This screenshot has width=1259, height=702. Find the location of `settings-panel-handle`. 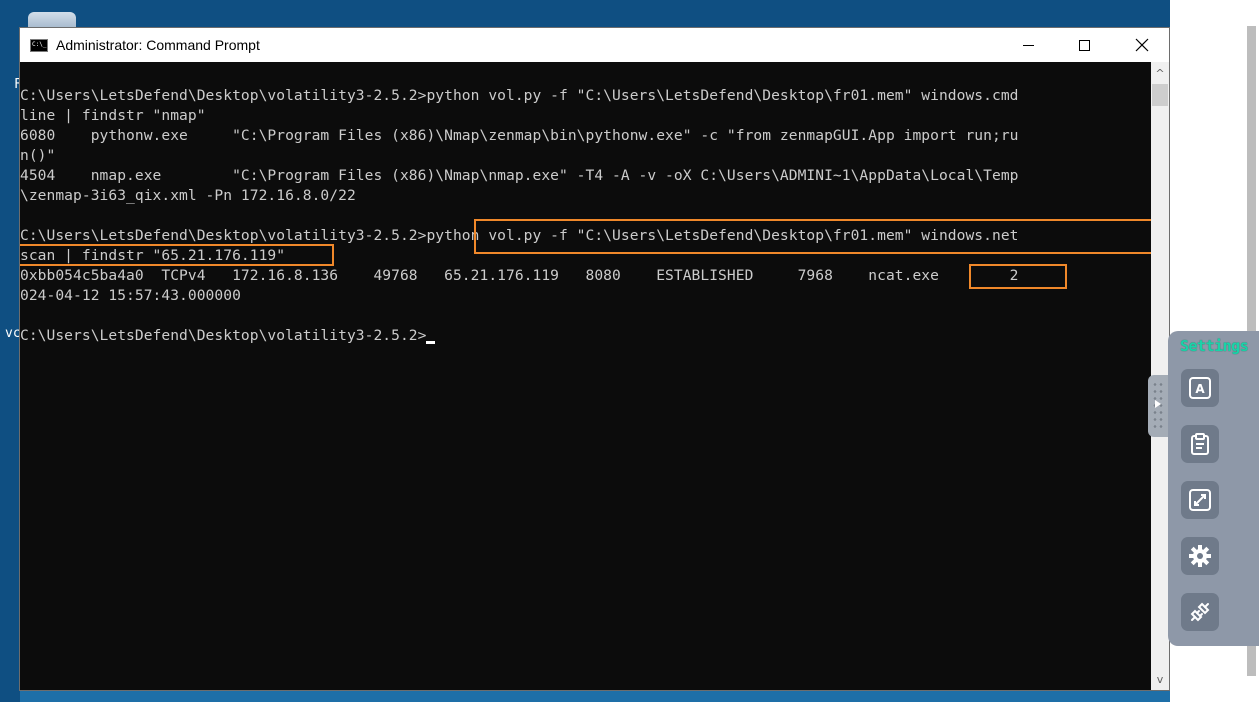

settings-panel-handle is located at coordinates (1158, 406).